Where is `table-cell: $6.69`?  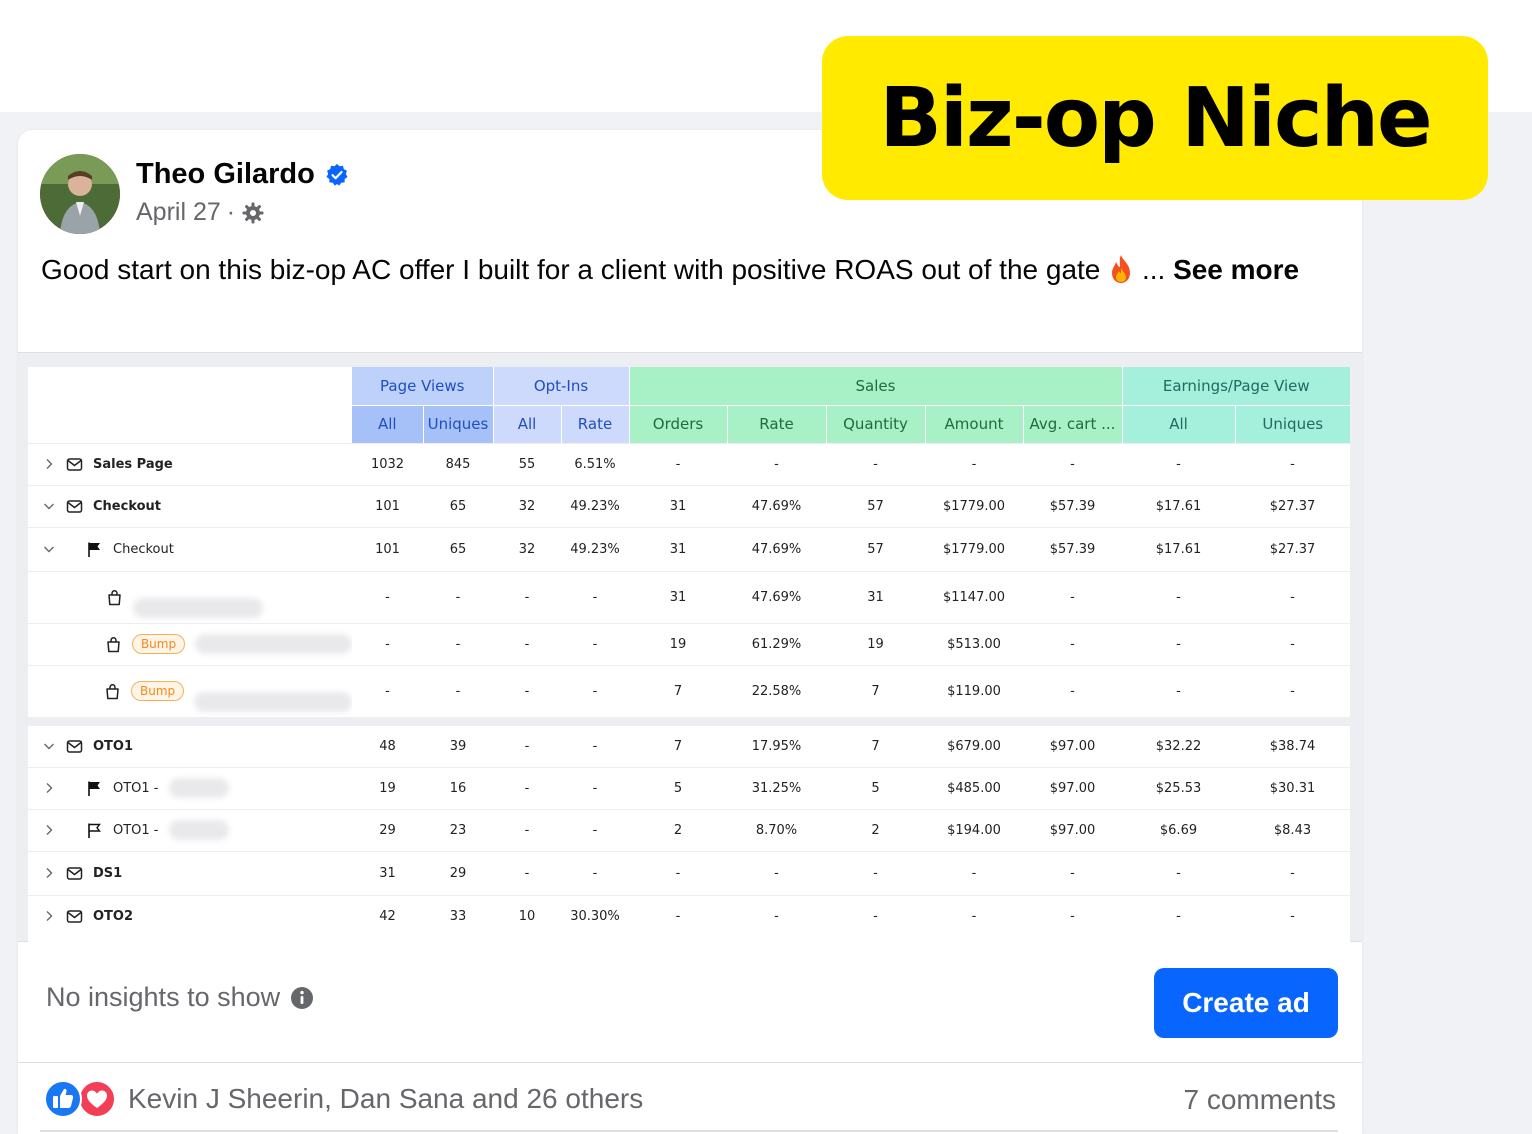 table-cell: $6.69 is located at coordinates (1178, 829).